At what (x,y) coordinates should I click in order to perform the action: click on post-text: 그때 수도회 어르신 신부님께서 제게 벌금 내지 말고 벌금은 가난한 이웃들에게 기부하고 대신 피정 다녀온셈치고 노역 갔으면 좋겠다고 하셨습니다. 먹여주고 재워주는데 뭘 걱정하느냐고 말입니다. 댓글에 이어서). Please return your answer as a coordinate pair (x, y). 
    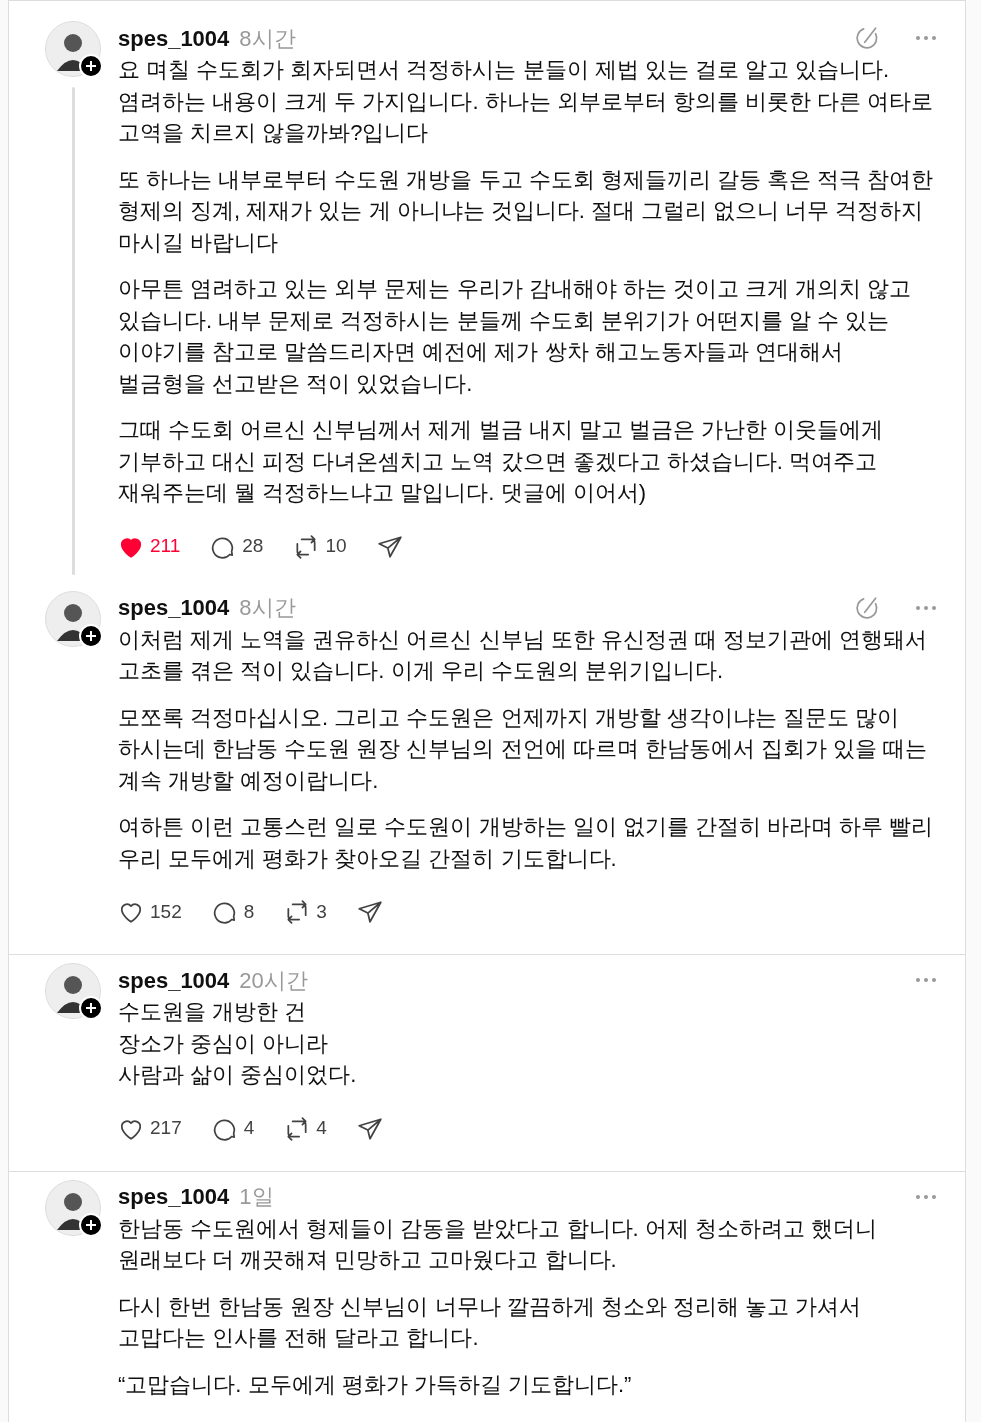
    Looking at the image, I should click on (501, 461).